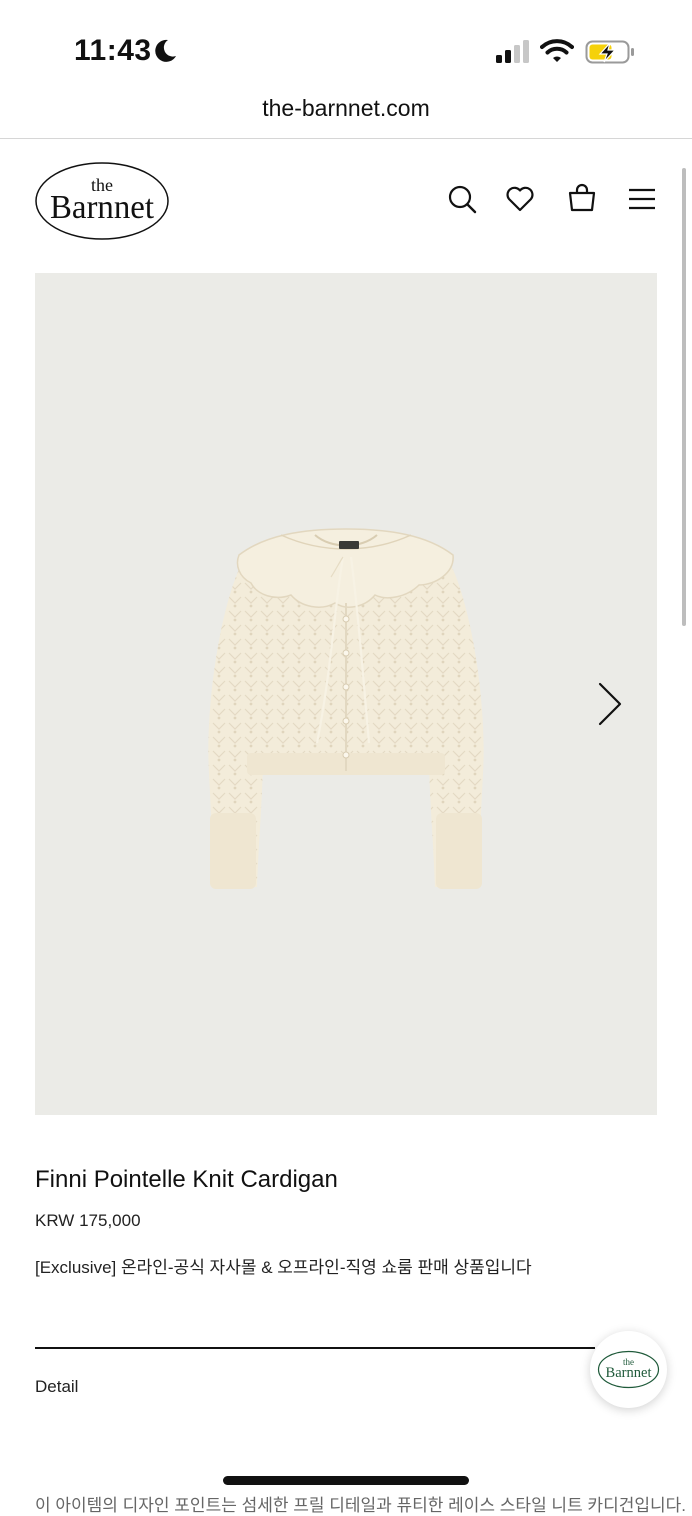 This screenshot has width=692, height=1516. Describe the element at coordinates (462, 199) in the screenshot. I see `search-icon` at that location.